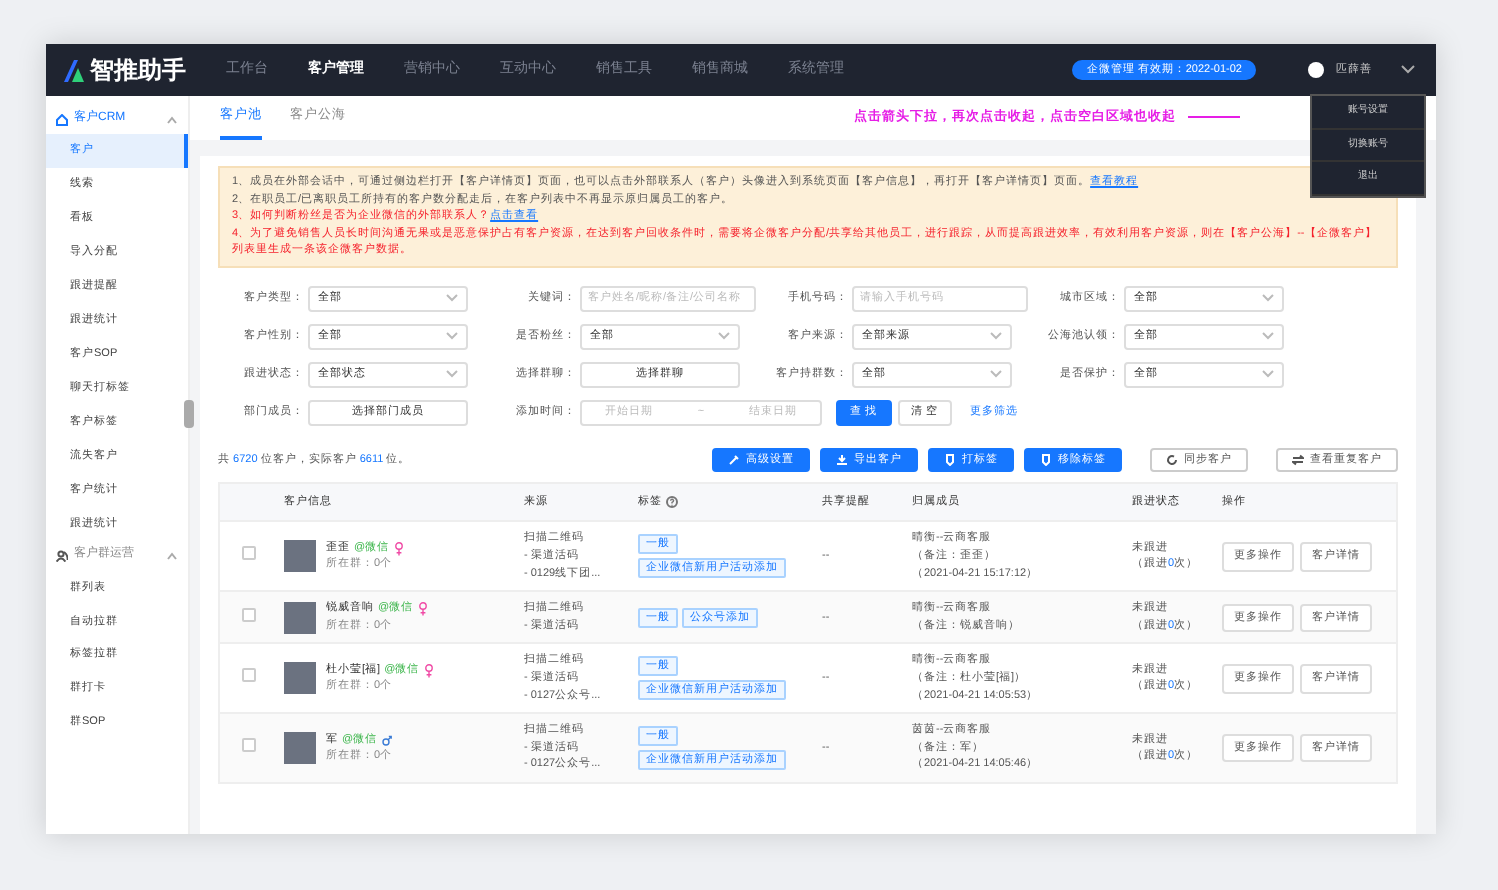 Image resolution: width=1498 pixels, height=890 pixels. I want to click on chevron-down-icon, so click(1408, 70).